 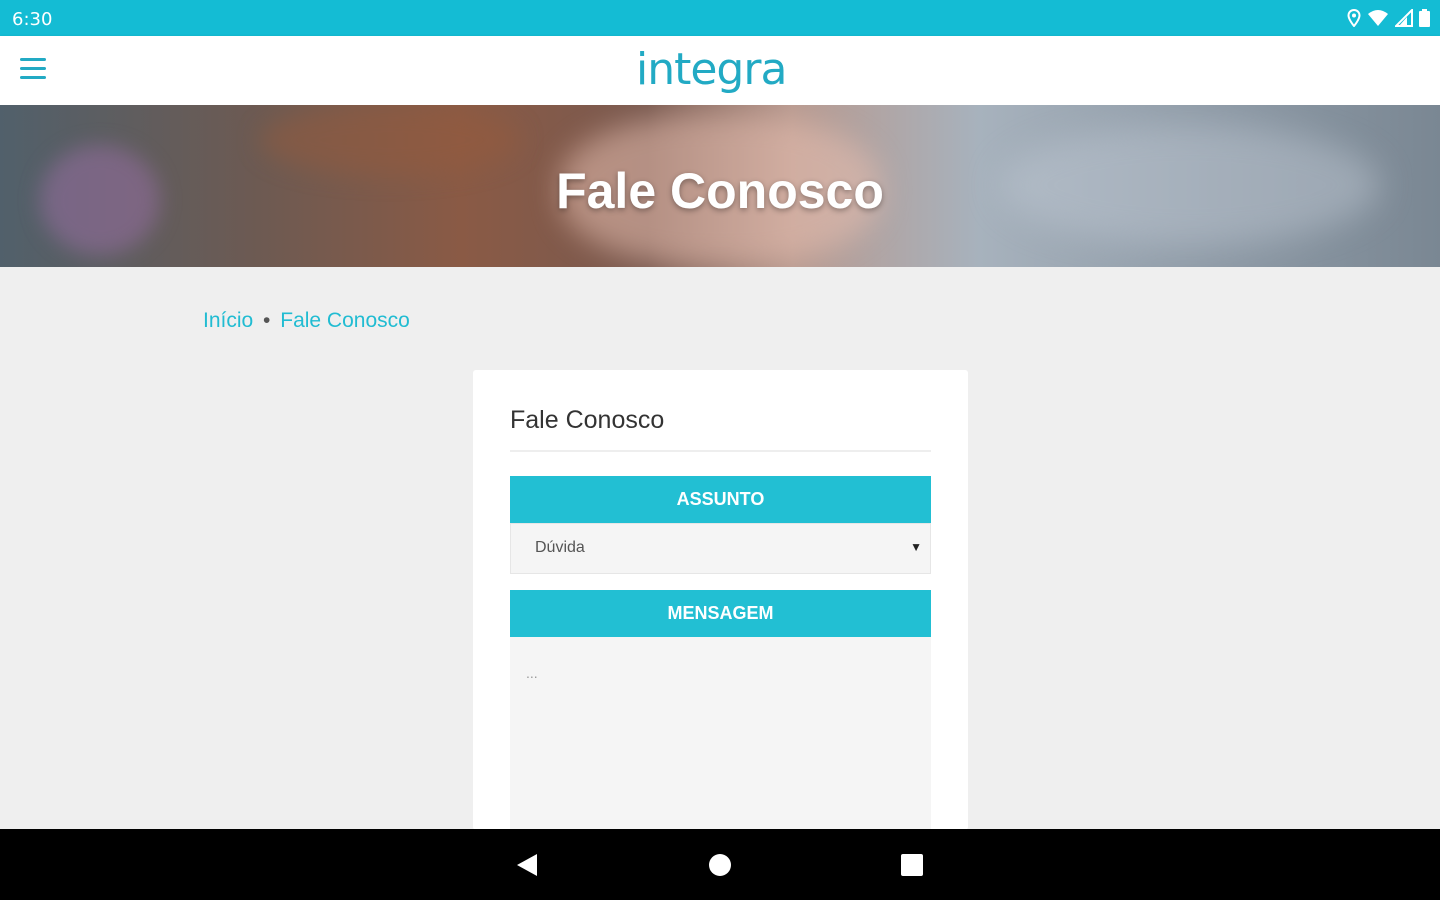 I want to click on breadcrumb-current: Fale Conosco, so click(x=345, y=320).